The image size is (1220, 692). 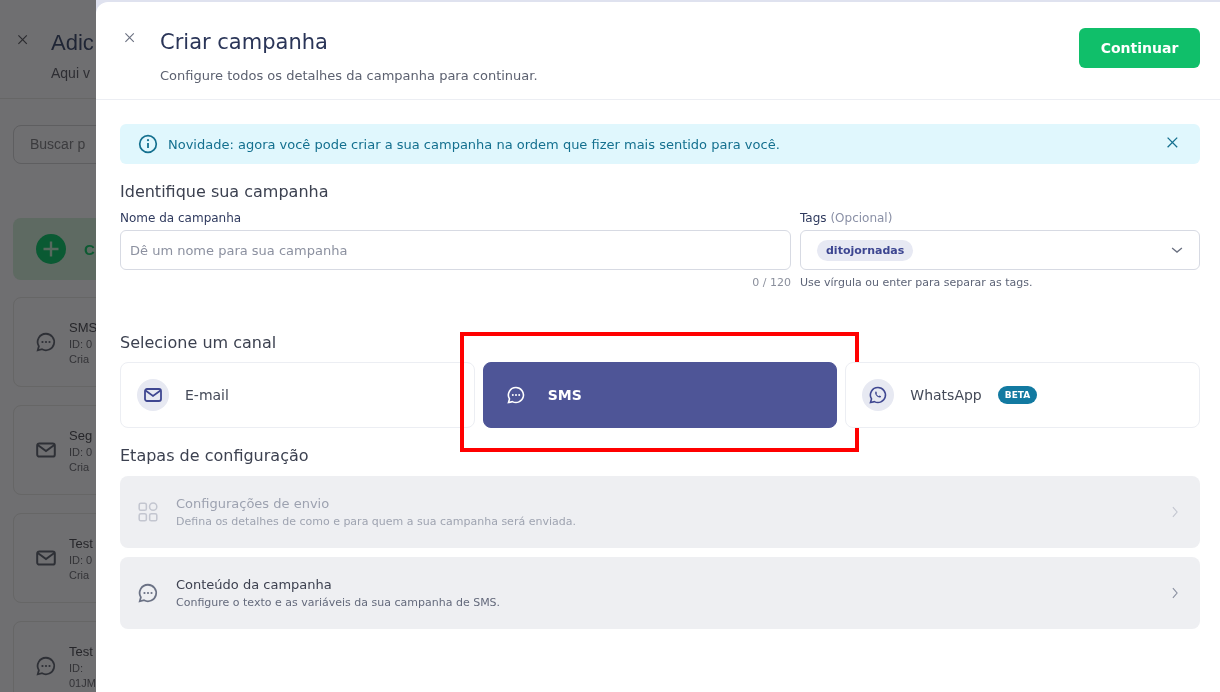 What do you see at coordinates (1017, 395) in the screenshot?
I see `beta-badge: BETA` at bounding box center [1017, 395].